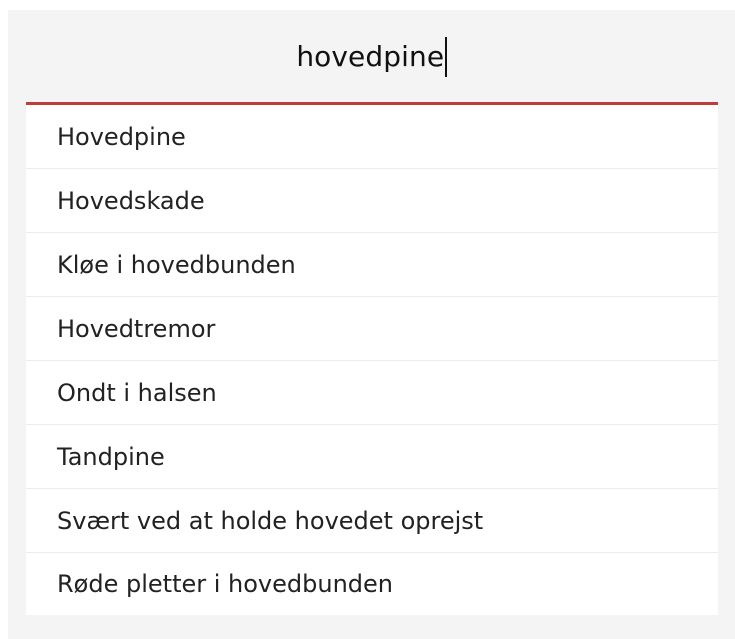 This screenshot has height=639, width=735. Describe the element at coordinates (372, 137) in the screenshot. I see `suggestion-item: Hovedpine` at that location.